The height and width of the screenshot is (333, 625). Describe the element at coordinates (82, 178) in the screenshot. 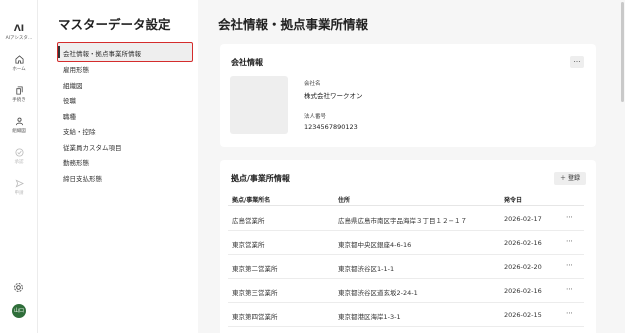

I see `sidebar-item-closing-payment: 締日支払形態` at that location.